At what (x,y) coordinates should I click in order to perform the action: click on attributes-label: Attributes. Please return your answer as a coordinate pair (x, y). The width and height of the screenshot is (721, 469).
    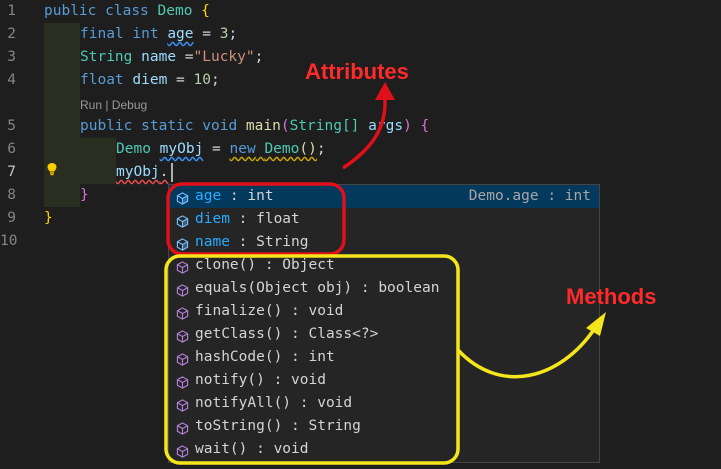
    Looking at the image, I should click on (357, 71).